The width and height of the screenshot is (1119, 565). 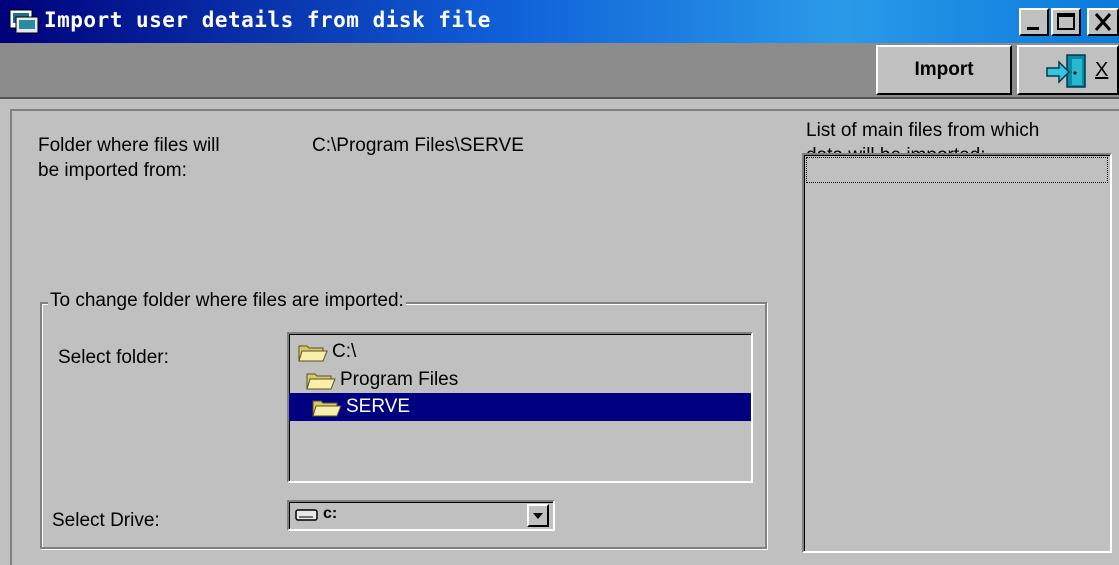 I want to click on folder-item-root: C:\, so click(x=326, y=352).